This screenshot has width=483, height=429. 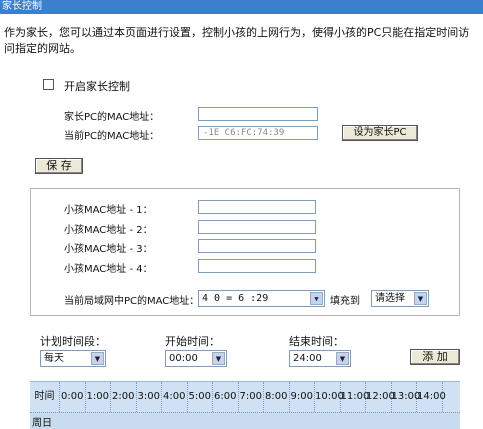 I want to click on child-mac-3-input, so click(x=257, y=246).